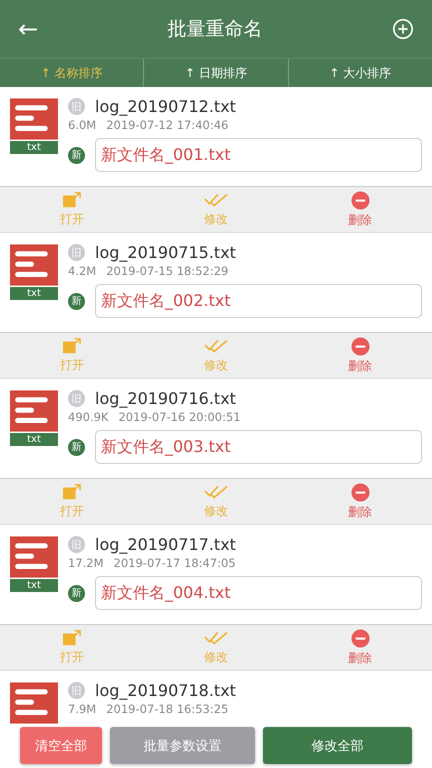 This screenshot has width=432, height=768. I want to click on new-name-field: 新文件名_001.txt, so click(258, 155).